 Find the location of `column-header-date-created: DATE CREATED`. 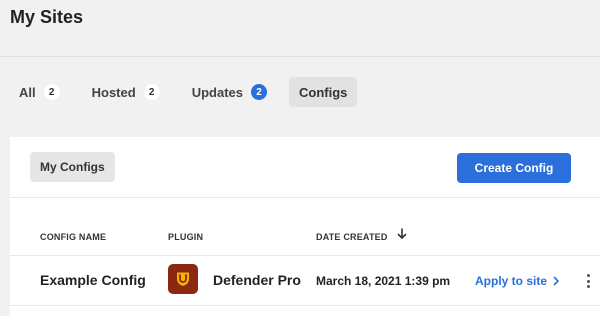

column-header-date-created: DATE CREATED is located at coordinates (352, 237).